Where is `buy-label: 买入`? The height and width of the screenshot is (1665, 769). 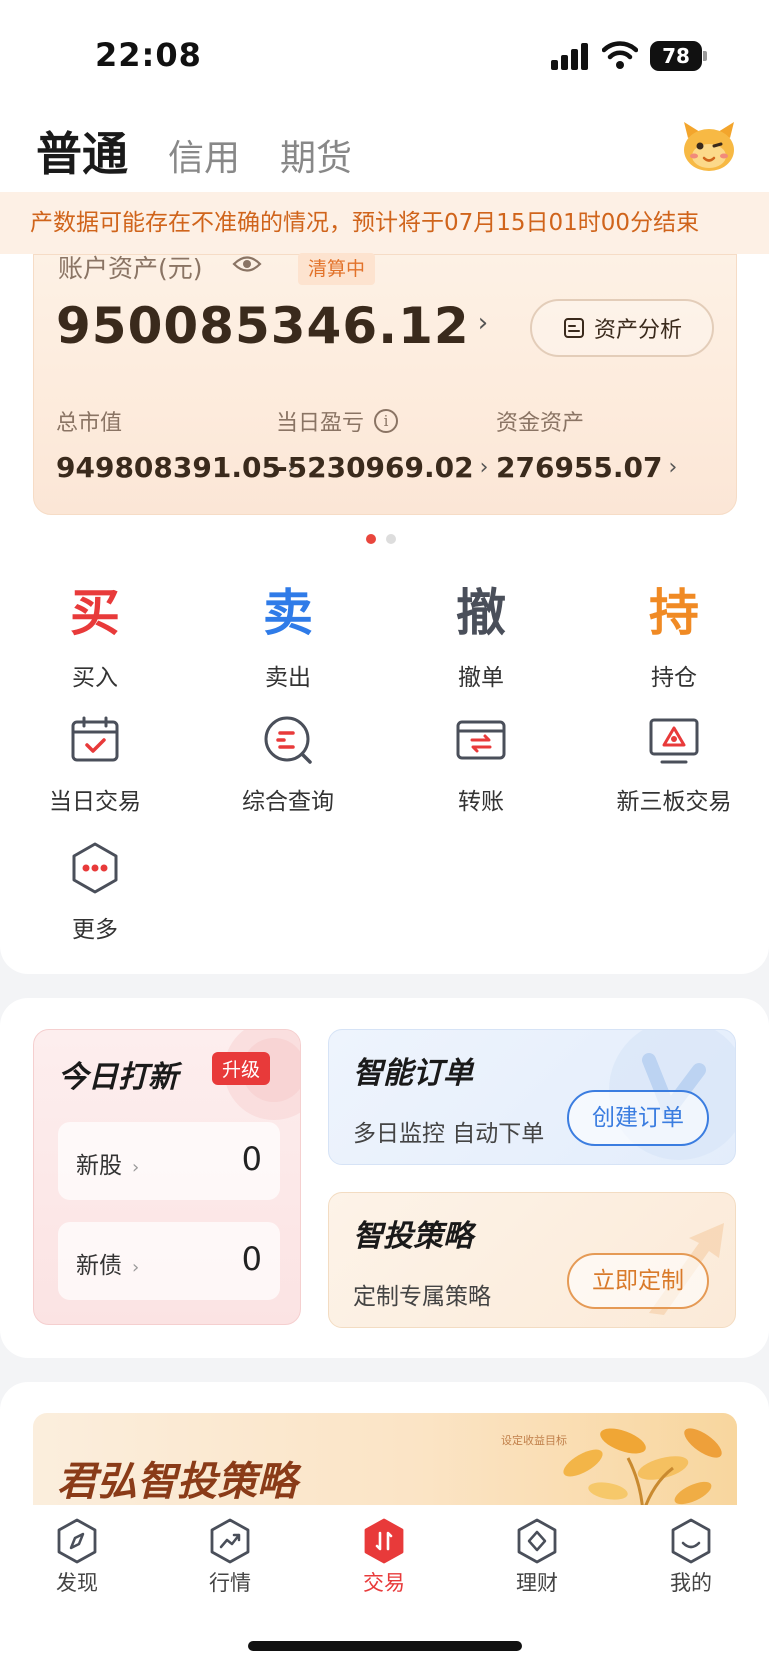
buy-label: 买入 is located at coordinates (95, 678).